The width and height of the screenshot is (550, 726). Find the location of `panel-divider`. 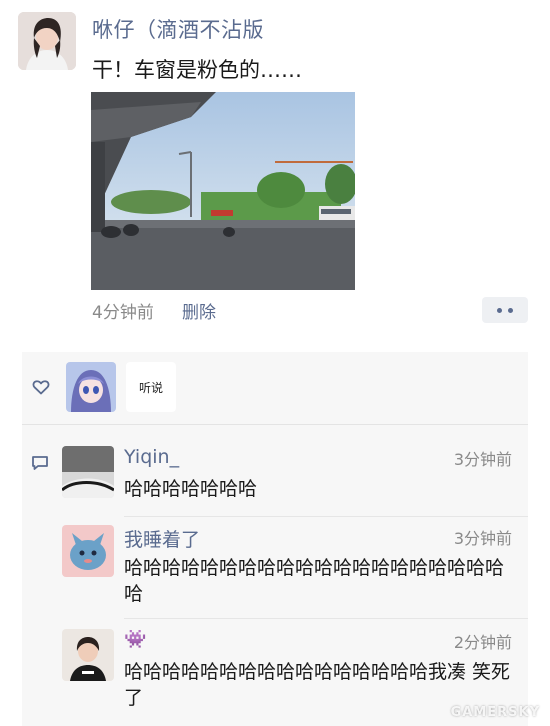

panel-divider is located at coordinates (275, 424).